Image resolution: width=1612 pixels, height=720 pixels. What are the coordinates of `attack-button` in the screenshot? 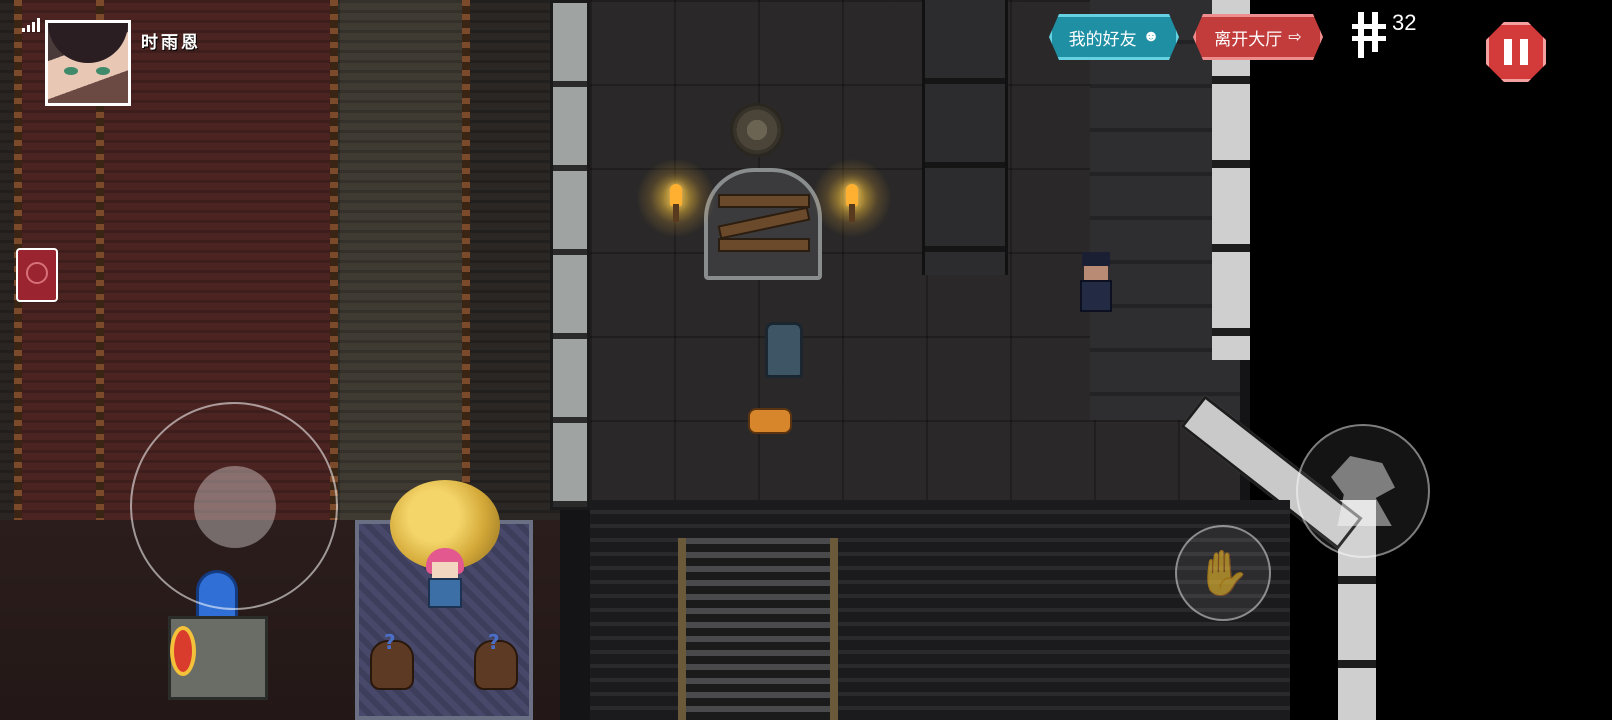 It's located at (1363, 491).